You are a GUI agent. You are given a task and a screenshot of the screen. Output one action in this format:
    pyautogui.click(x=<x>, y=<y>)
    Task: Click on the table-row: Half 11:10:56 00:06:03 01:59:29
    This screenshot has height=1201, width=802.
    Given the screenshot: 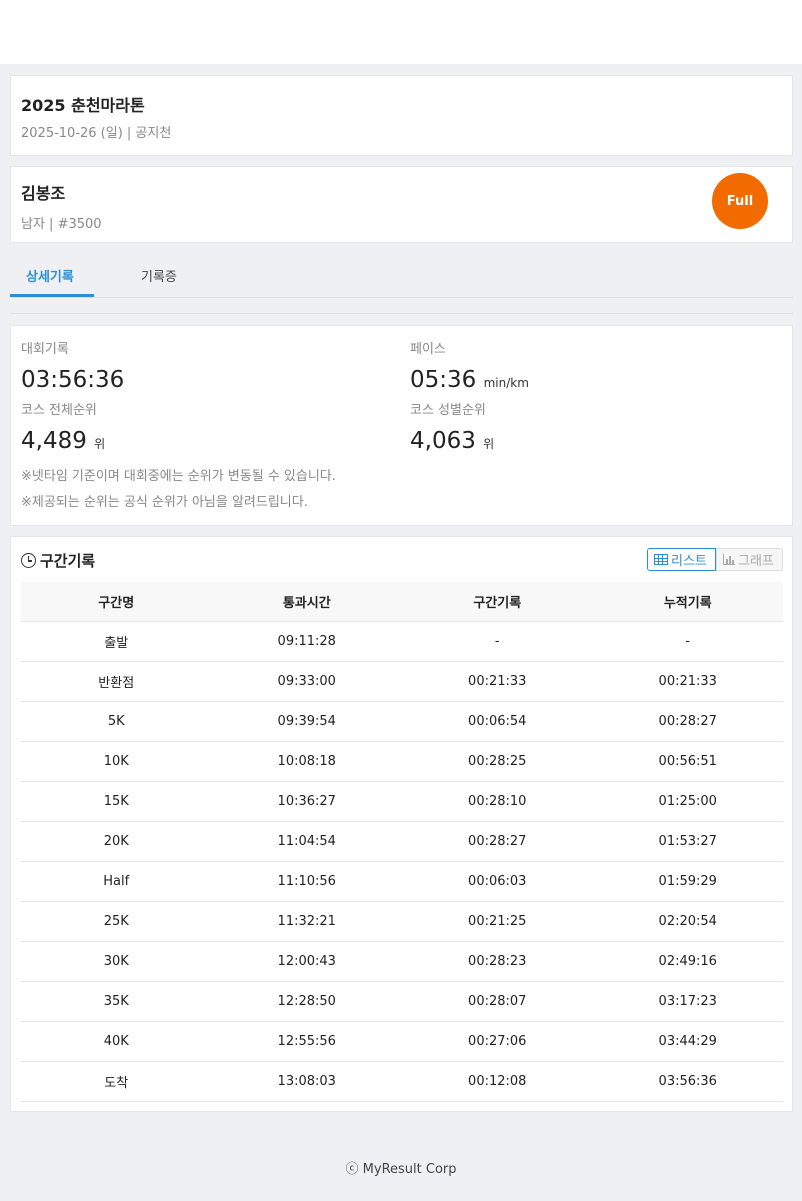 What is the action you would take?
    pyautogui.click(x=402, y=881)
    